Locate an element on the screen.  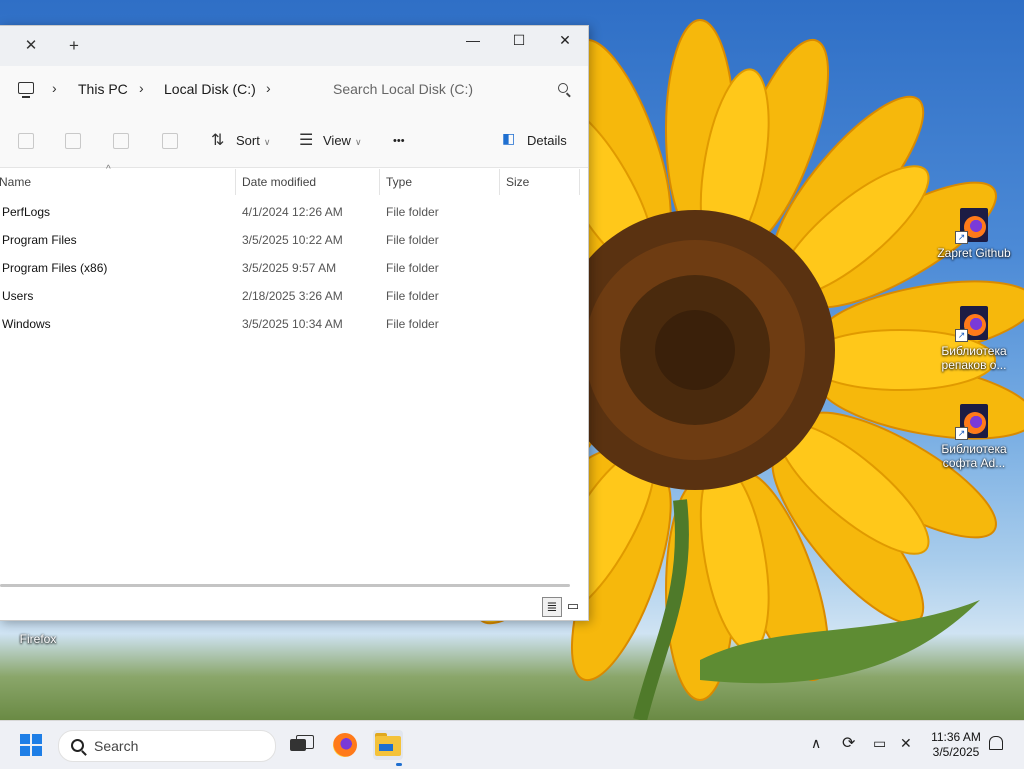
file-date: 4/1/2024 12:26 AM is located at coordinates (292, 212).